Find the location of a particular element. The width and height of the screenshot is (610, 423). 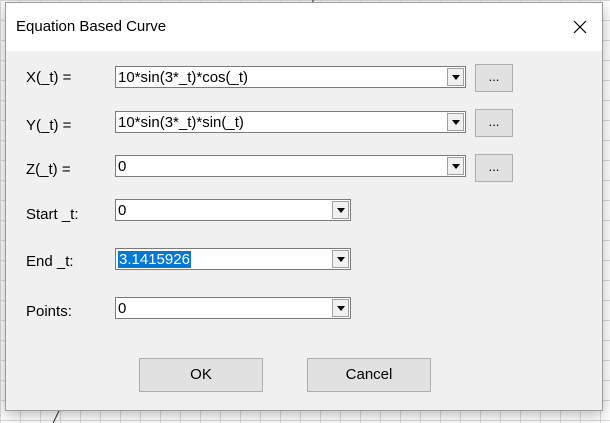

start-t-dropdown-button is located at coordinates (340, 210).